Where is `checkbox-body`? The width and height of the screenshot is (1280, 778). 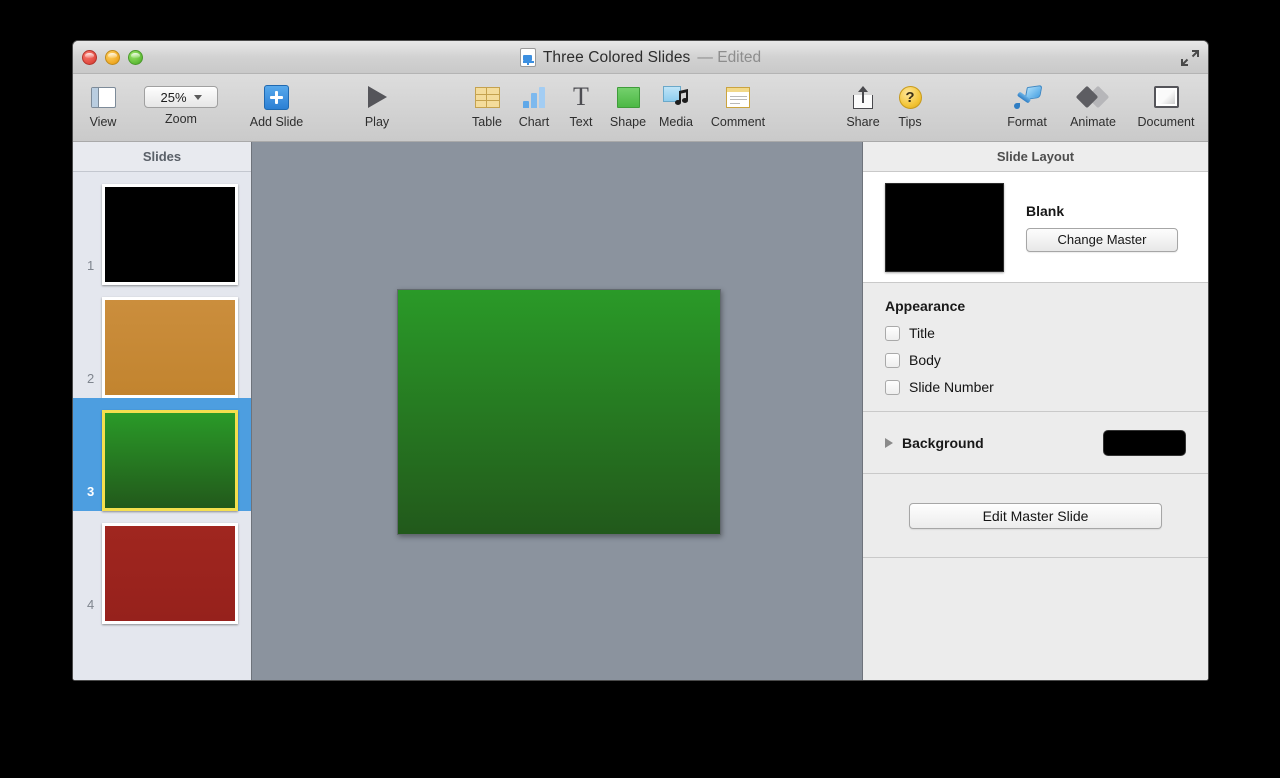 checkbox-body is located at coordinates (892, 360).